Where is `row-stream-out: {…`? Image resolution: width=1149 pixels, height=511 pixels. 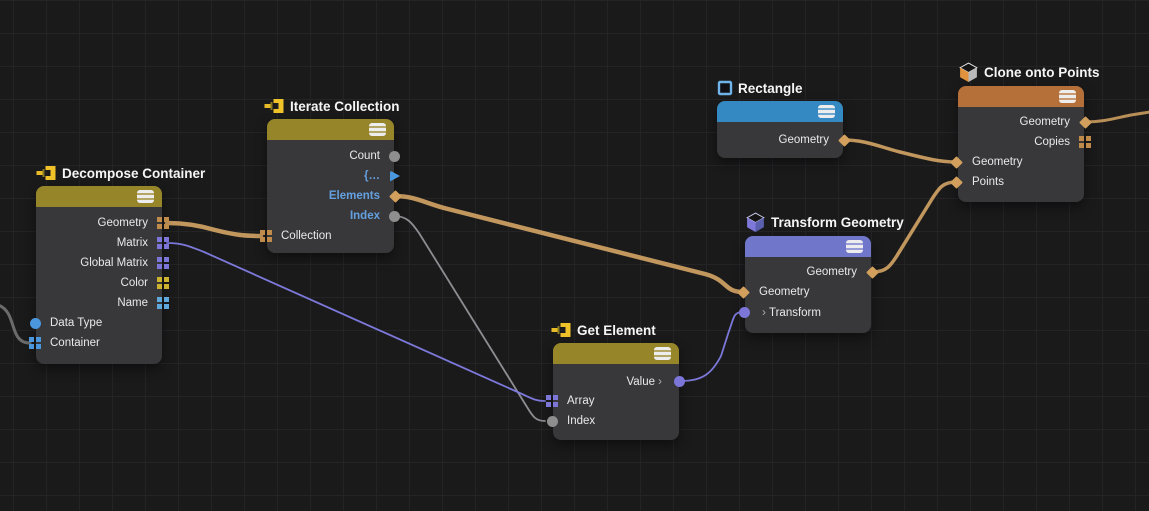 row-stream-out: {… is located at coordinates (333, 176).